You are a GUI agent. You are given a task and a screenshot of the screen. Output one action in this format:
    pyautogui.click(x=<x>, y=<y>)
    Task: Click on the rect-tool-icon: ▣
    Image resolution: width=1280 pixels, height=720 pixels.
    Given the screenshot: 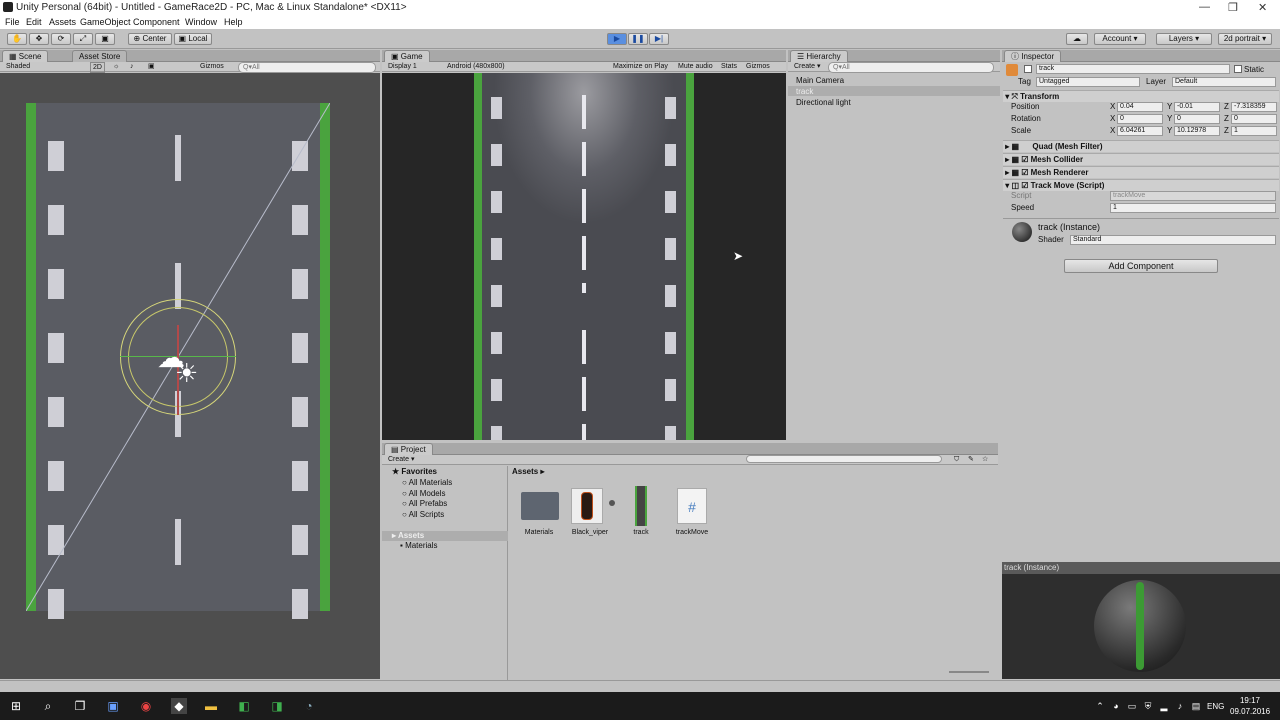 What is the action you would take?
    pyautogui.click(x=105, y=39)
    